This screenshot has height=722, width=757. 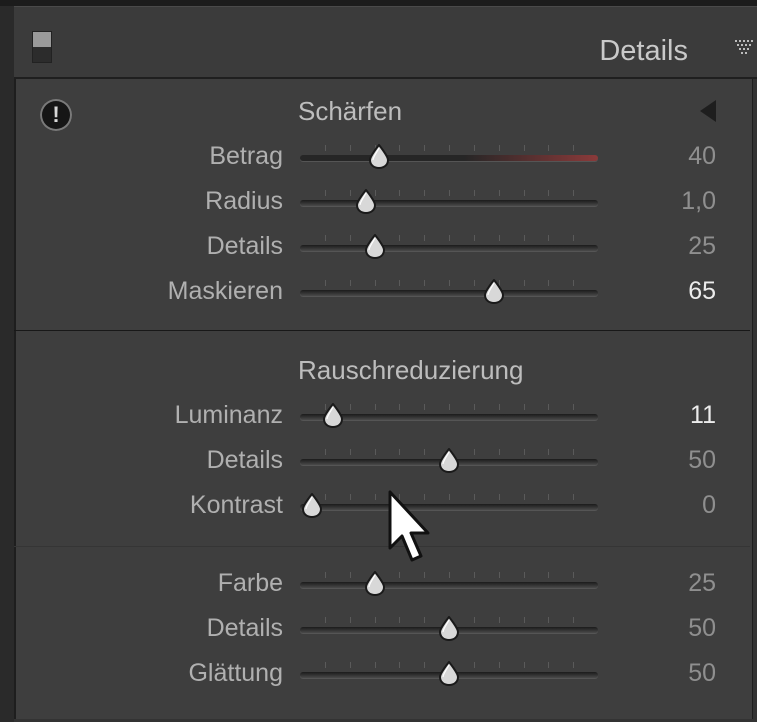 What do you see at coordinates (235, 673) in the screenshot?
I see `slider-label-glättung: Glättung` at bounding box center [235, 673].